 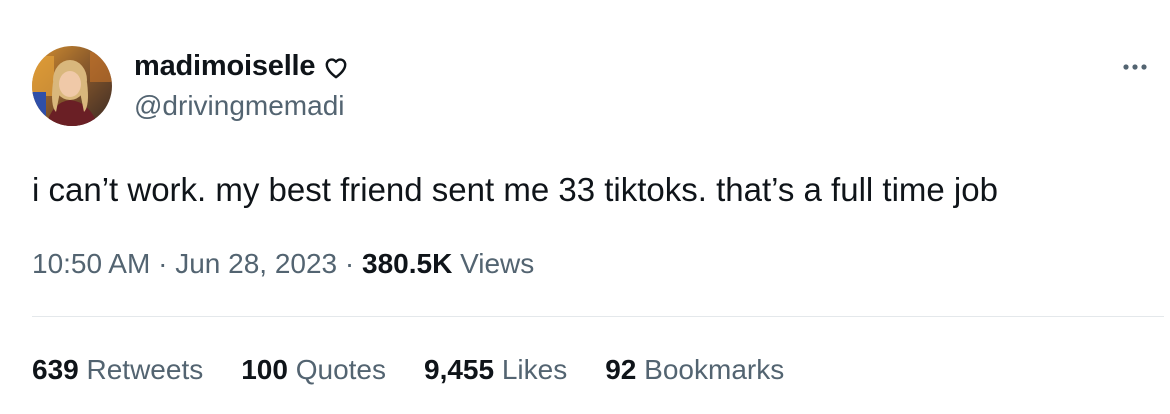 What do you see at coordinates (91, 263) in the screenshot?
I see `tweet-time: 10:50 AM` at bounding box center [91, 263].